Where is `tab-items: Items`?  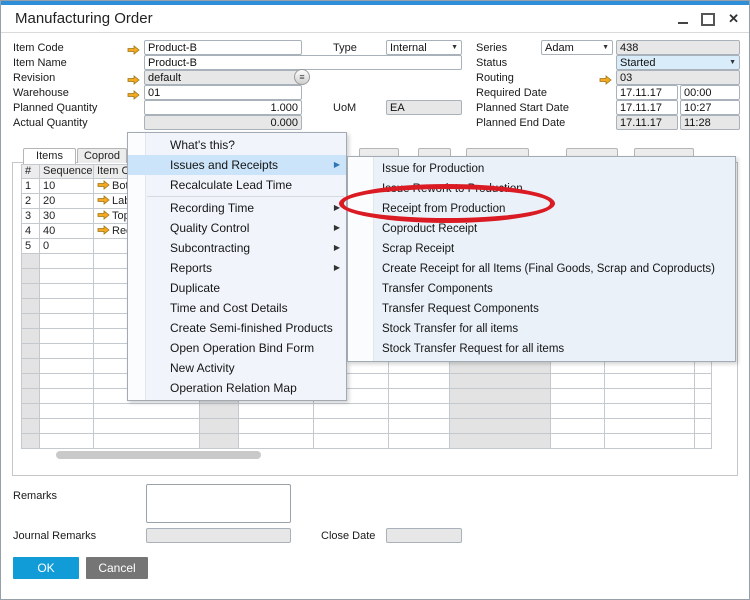
tab-items: Items is located at coordinates (49, 156).